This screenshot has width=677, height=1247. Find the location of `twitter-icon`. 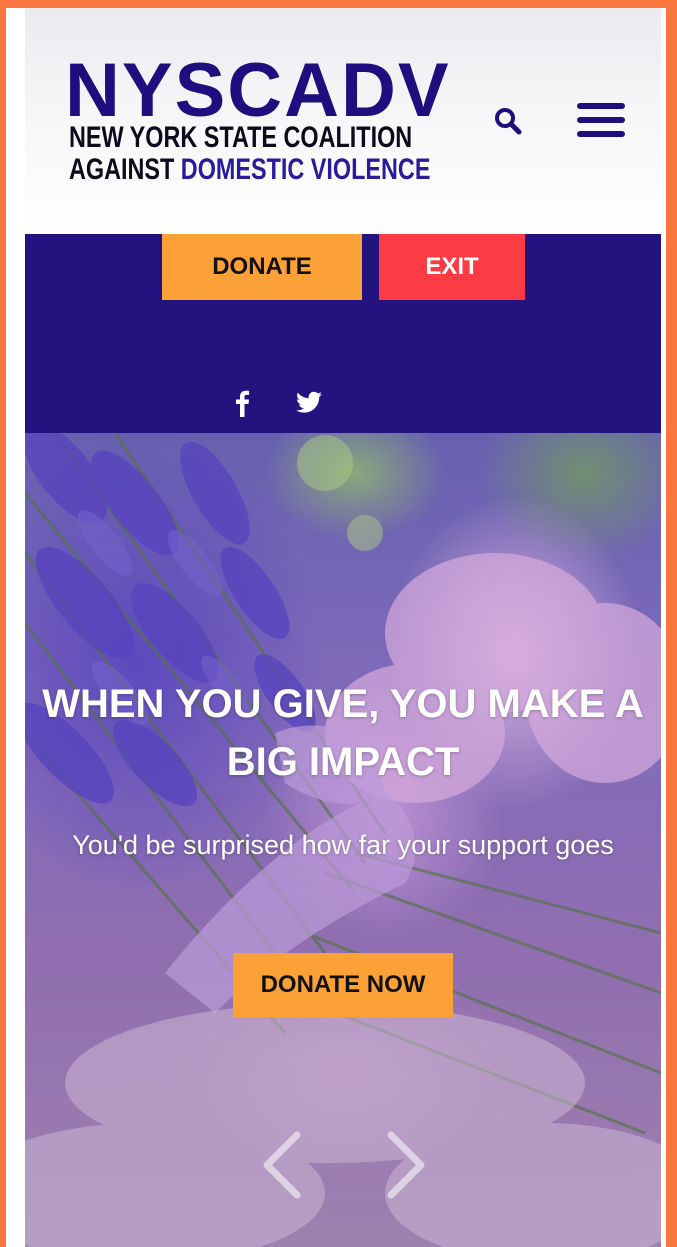

twitter-icon is located at coordinates (309, 402).